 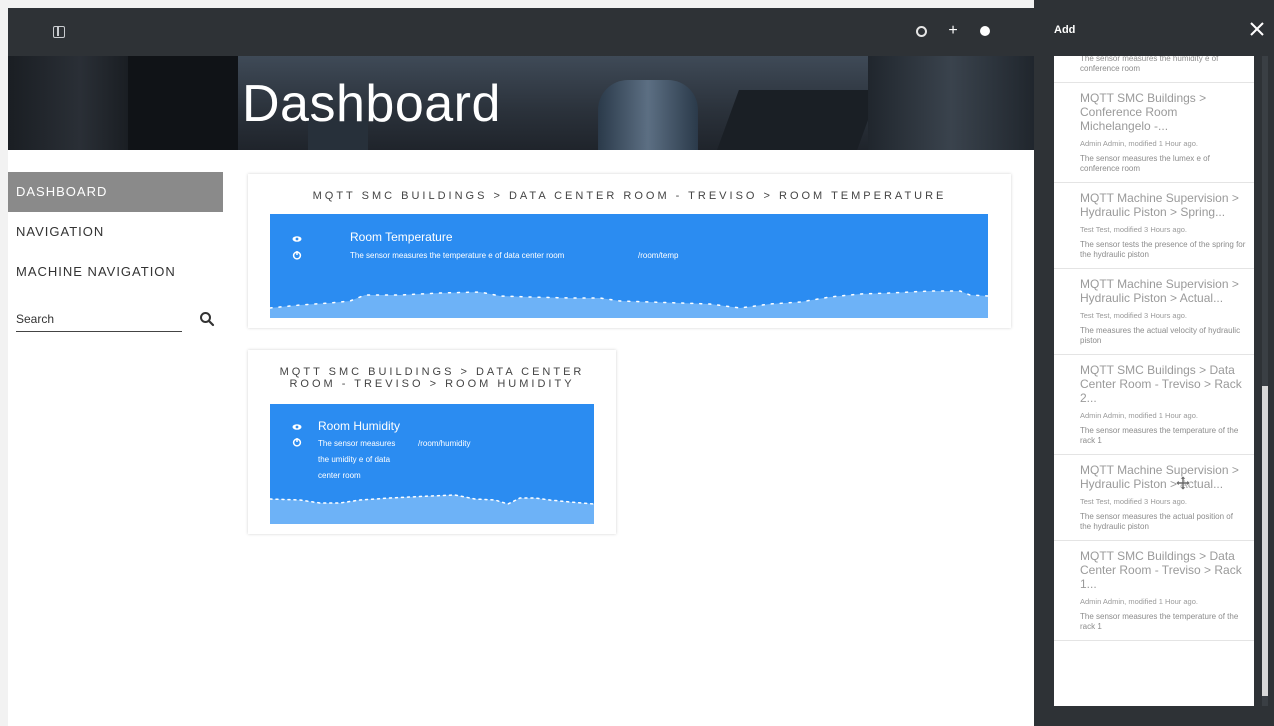 What do you see at coordinates (207, 319) in the screenshot?
I see `search-icon` at bounding box center [207, 319].